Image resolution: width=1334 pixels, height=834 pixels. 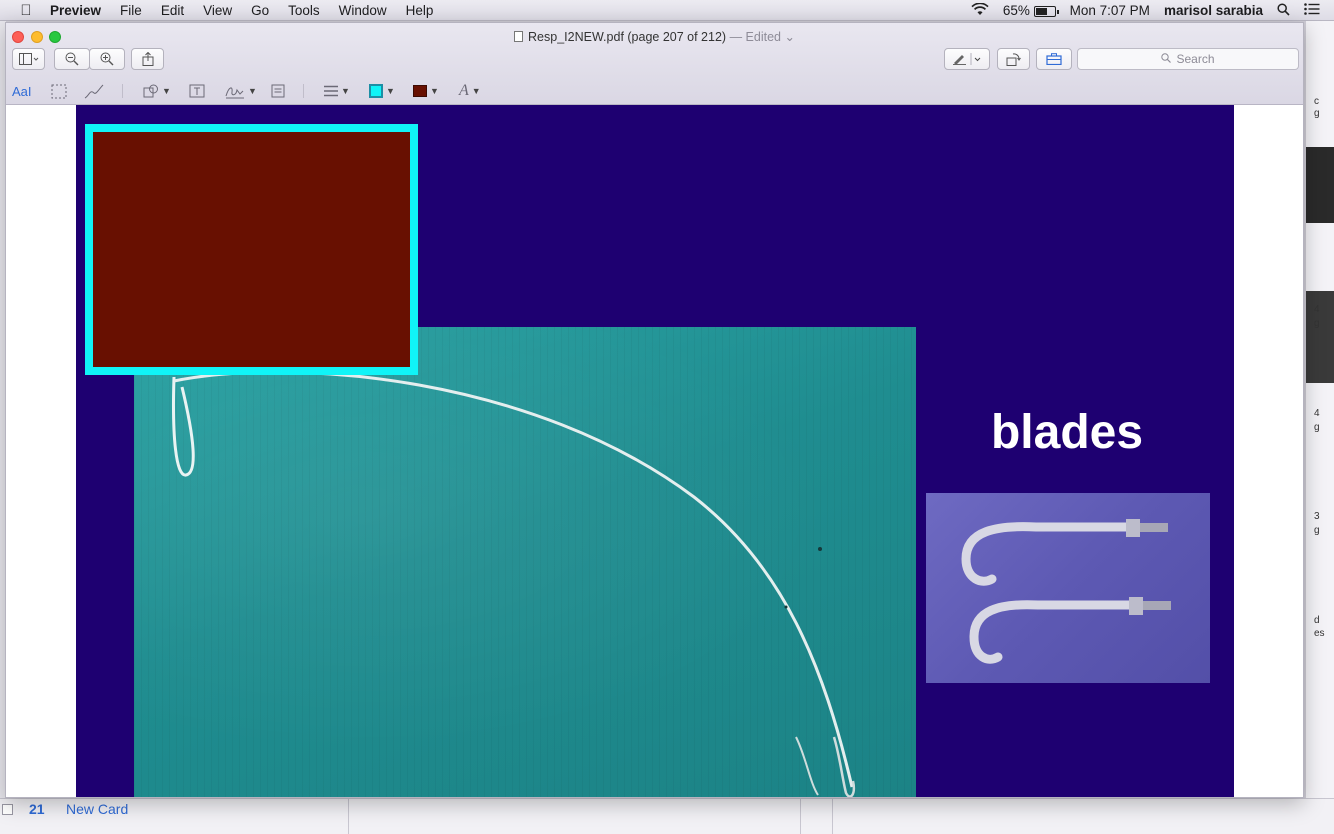 What do you see at coordinates (1213, 10) in the screenshot?
I see `user-name: marisol sarabia` at bounding box center [1213, 10].